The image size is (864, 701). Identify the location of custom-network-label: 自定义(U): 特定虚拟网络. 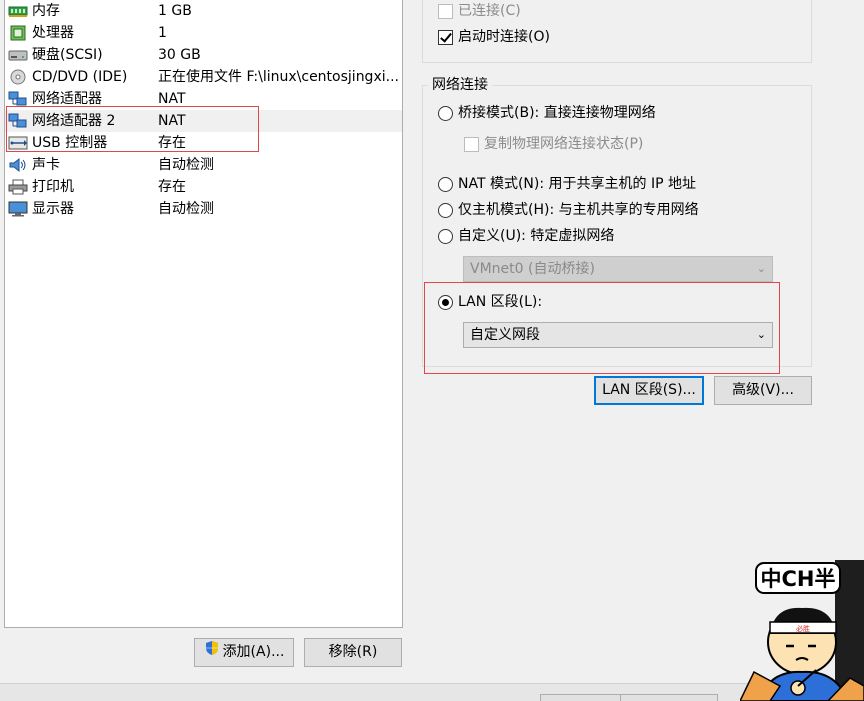
(536, 236).